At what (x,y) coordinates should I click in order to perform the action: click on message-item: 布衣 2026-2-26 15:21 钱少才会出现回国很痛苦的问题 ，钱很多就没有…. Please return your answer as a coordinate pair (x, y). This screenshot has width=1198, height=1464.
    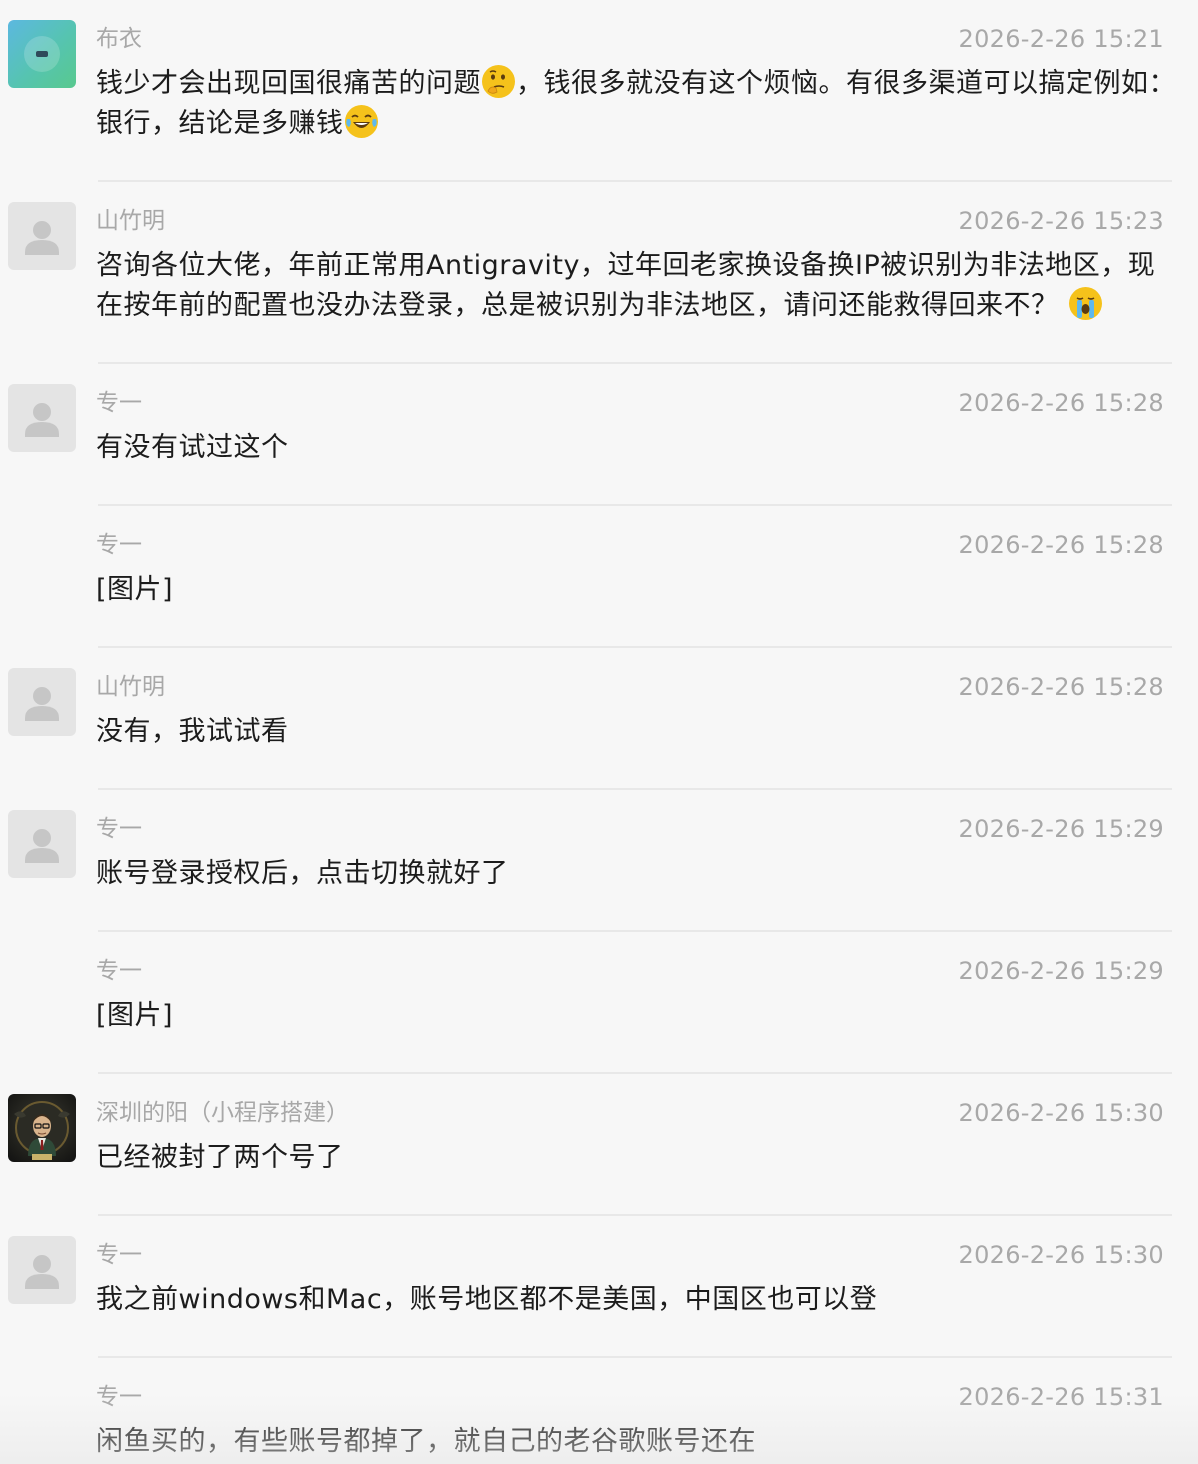
    Looking at the image, I should click on (599, 91).